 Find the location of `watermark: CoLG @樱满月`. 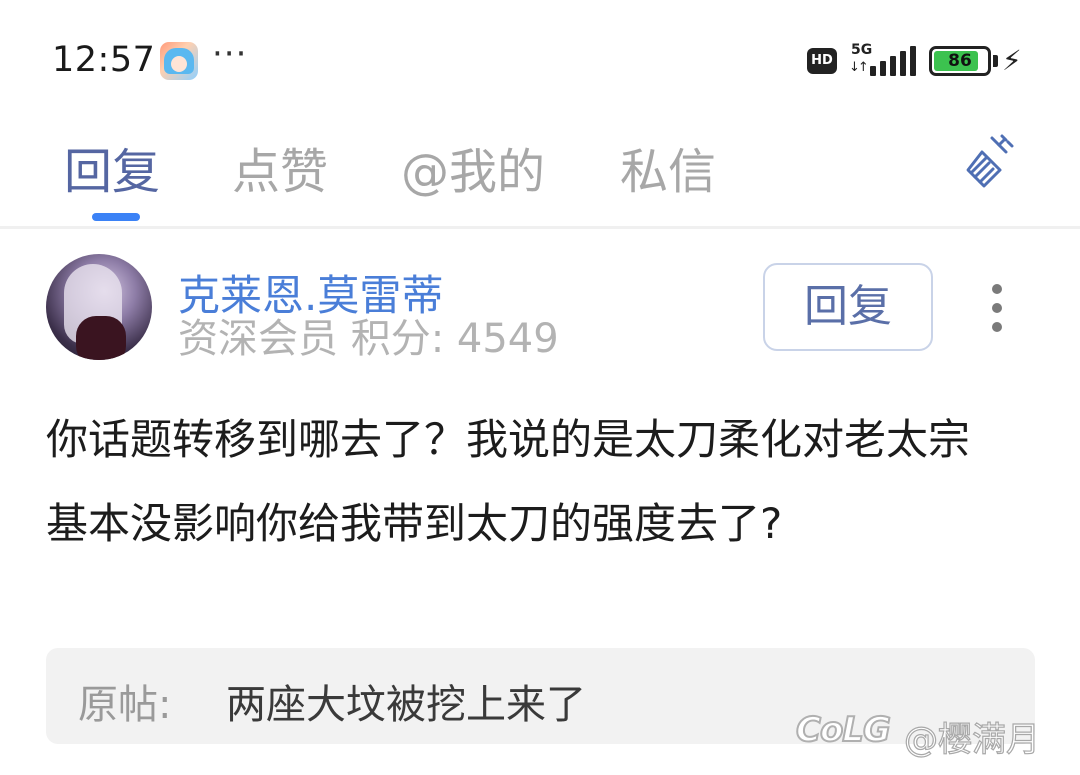

watermark: CoLG @樱满月 is located at coordinates (930, 734).